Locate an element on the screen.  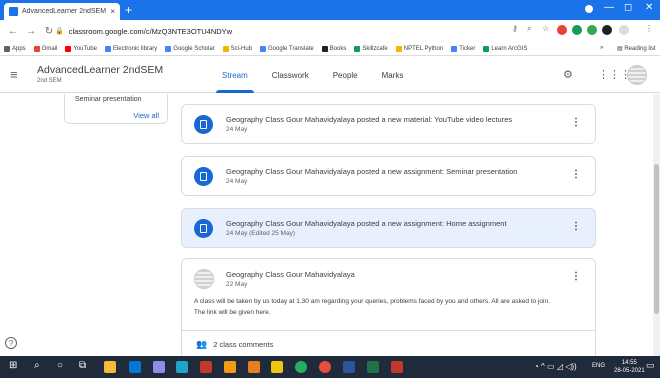
class-settings-gear-icon: ⚙ is located at coordinates (568, 74).